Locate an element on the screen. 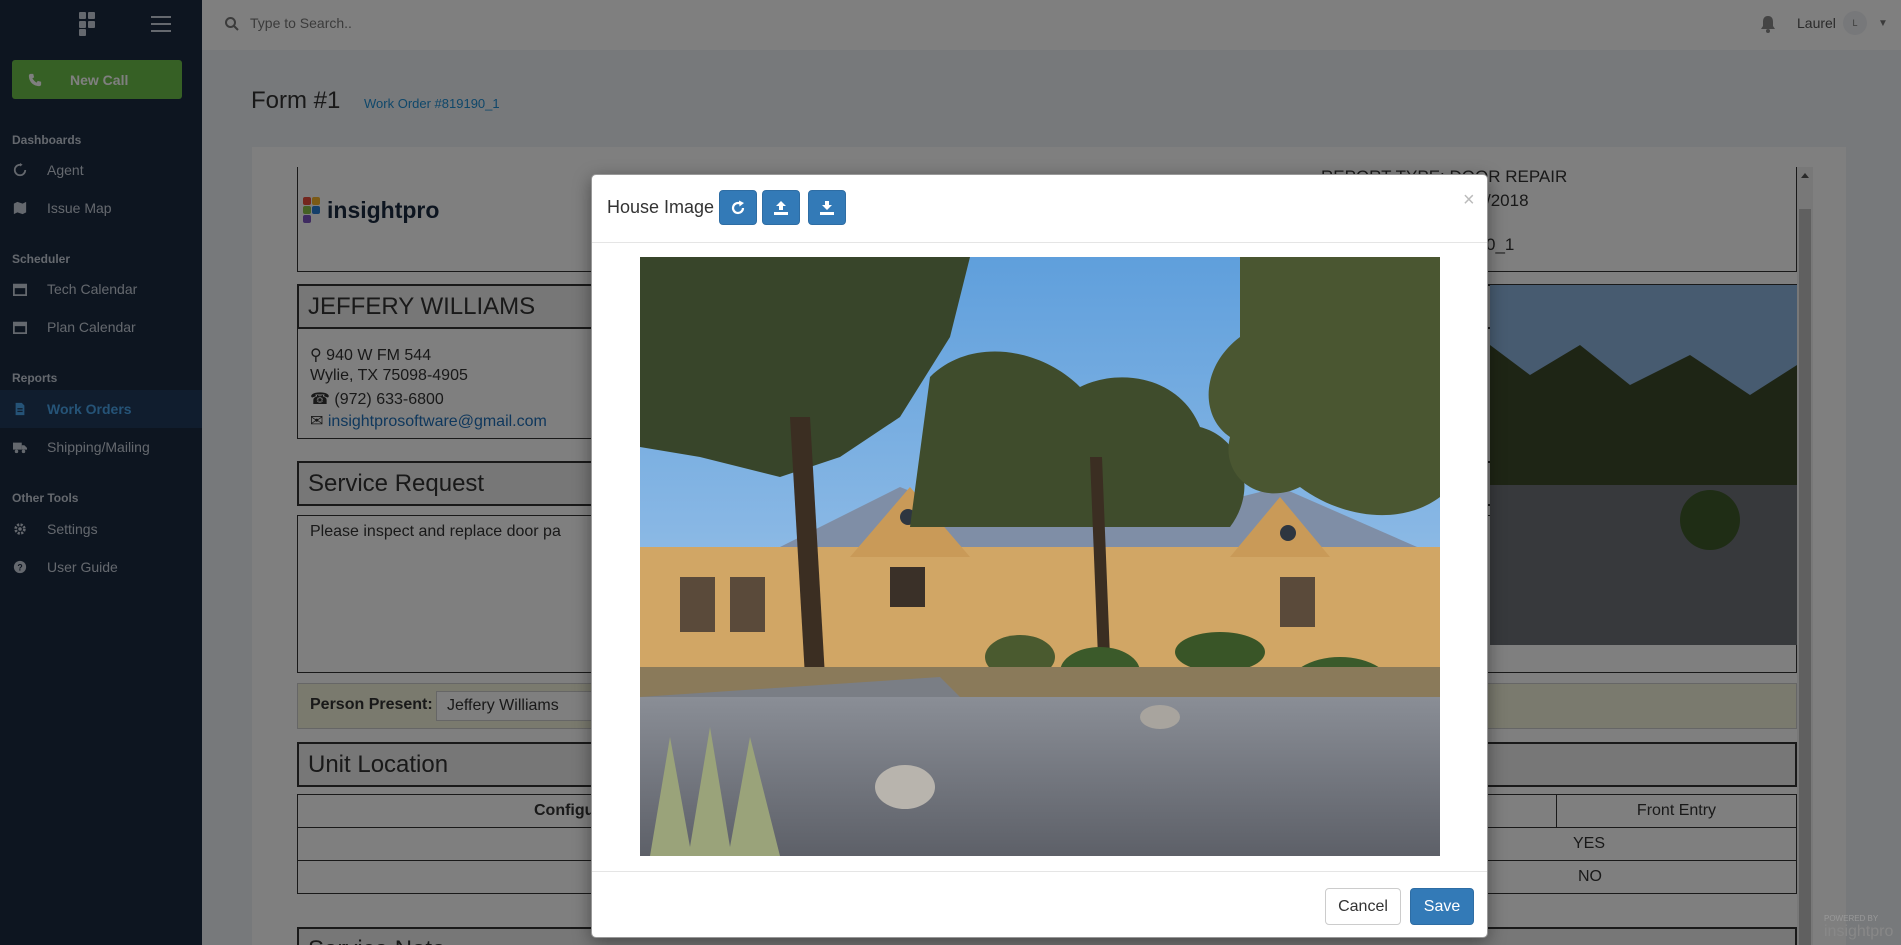  download-icon is located at coordinates (827, 207).